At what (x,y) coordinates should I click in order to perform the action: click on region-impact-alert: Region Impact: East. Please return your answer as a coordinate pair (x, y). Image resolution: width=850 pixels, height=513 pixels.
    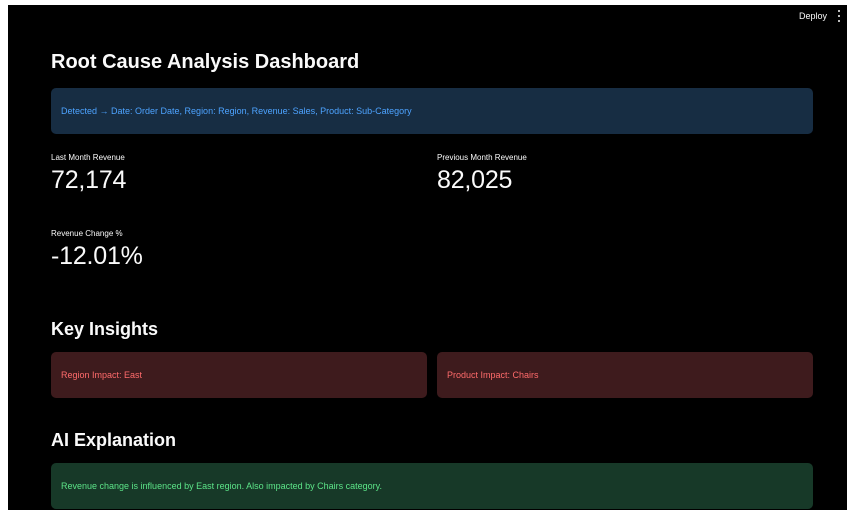
    Looking at the image, I should click on (239, 375).